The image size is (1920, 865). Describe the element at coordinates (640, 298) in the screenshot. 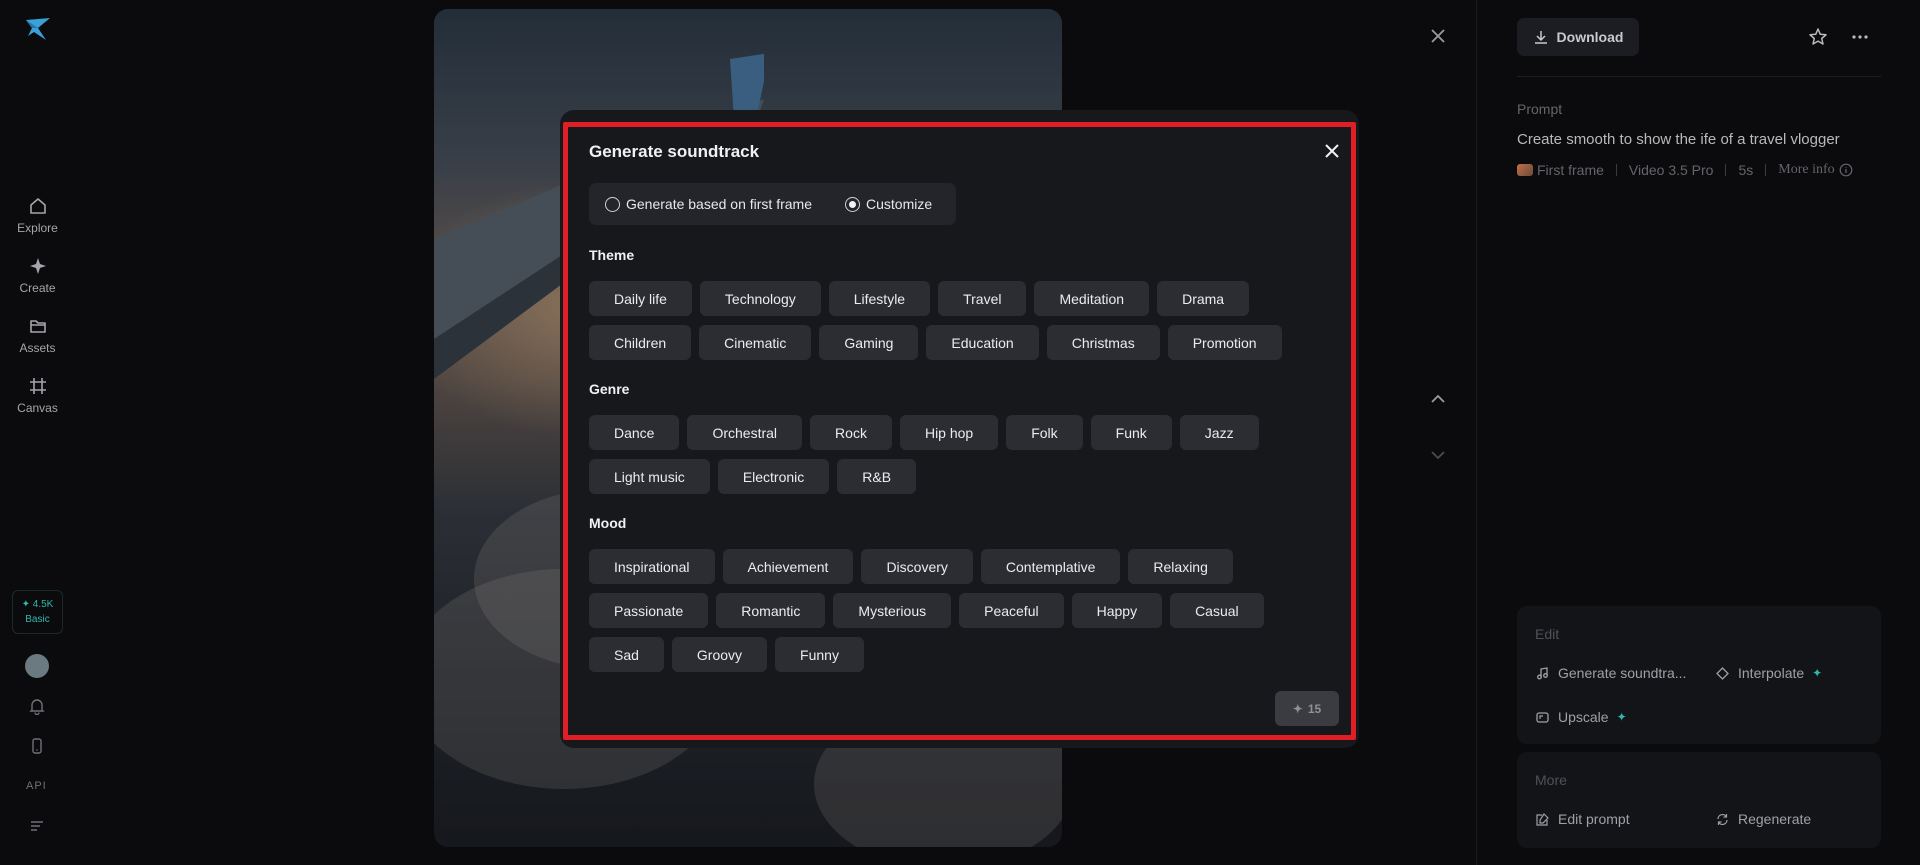

I see `theme-chip: Daily life` at that location.